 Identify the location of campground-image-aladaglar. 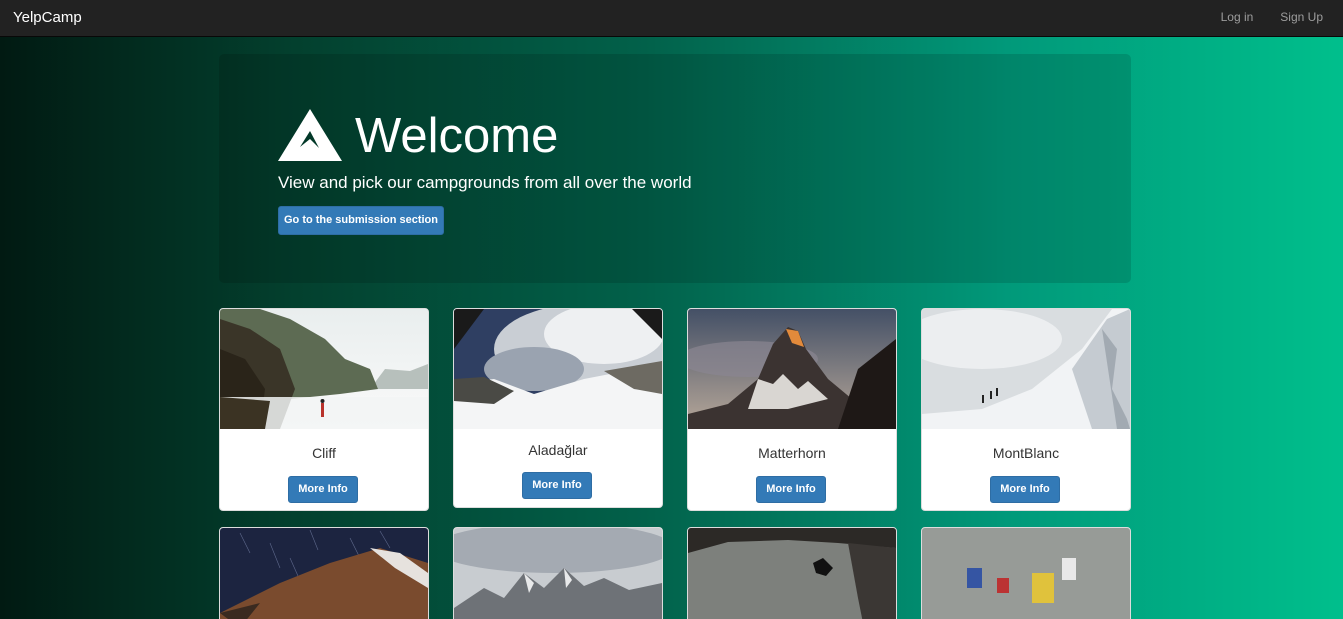
(558, 369).